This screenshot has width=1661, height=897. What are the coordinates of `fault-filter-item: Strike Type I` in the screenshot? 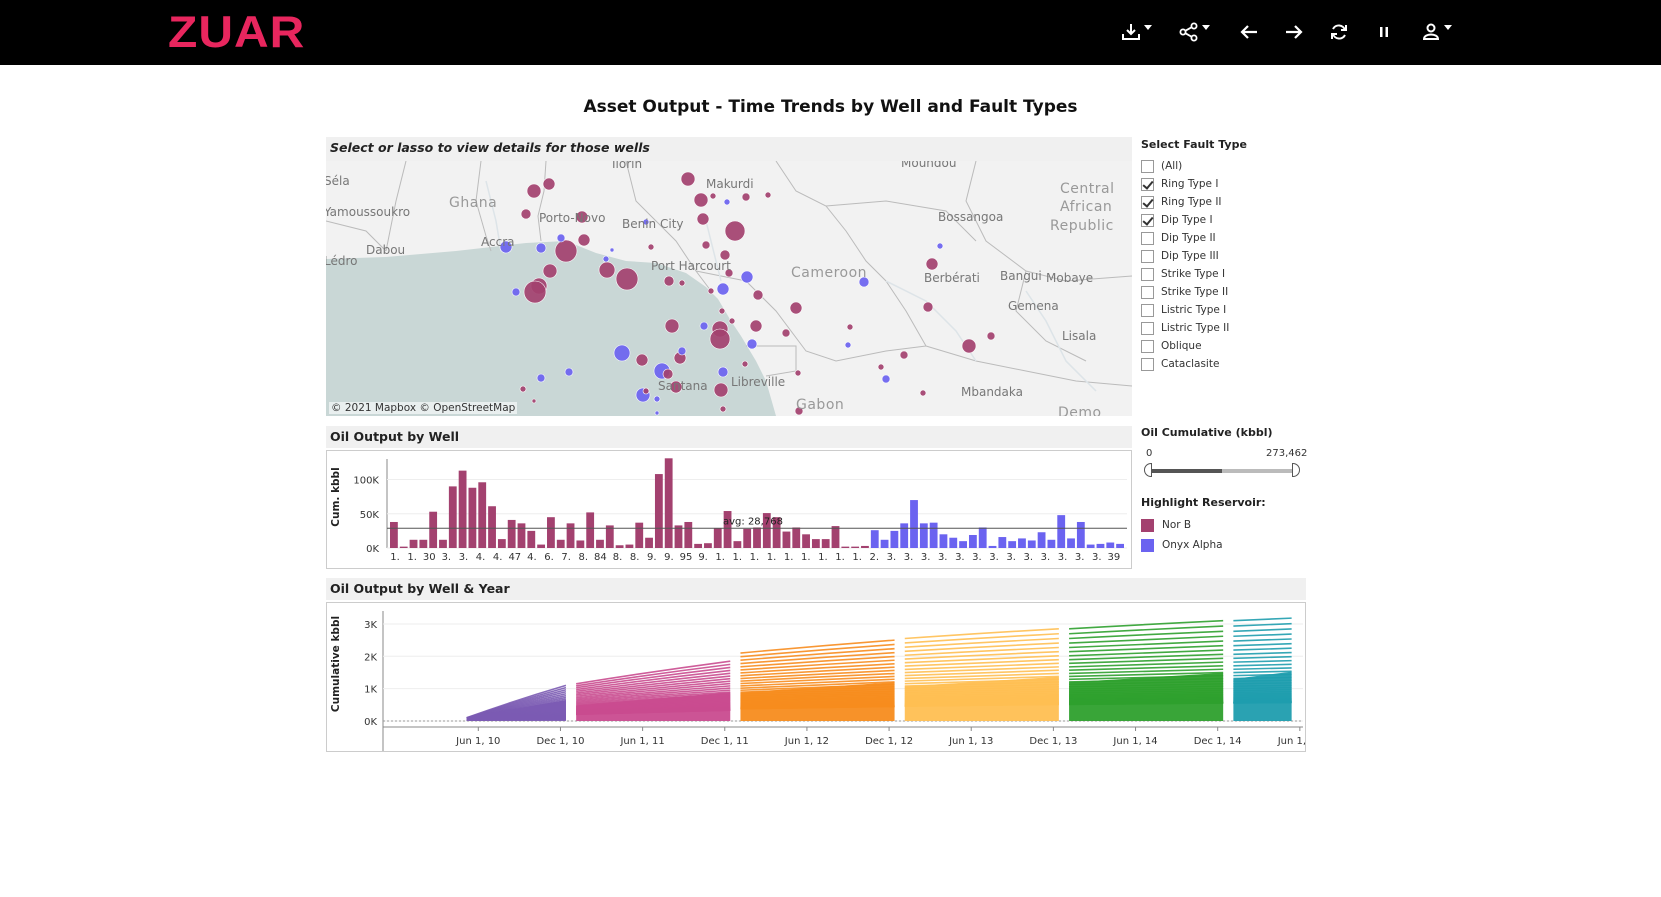 It's located at (1241, 274).